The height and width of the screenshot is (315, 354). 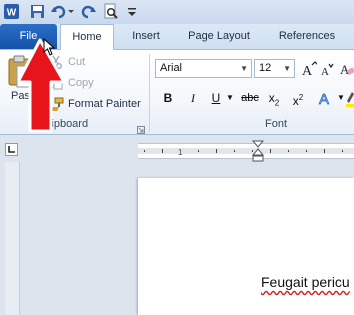 What do you see at coordinates (87, 37) in the screenshot?
I see `tab-home: Home` at bounding box center [87, 37].